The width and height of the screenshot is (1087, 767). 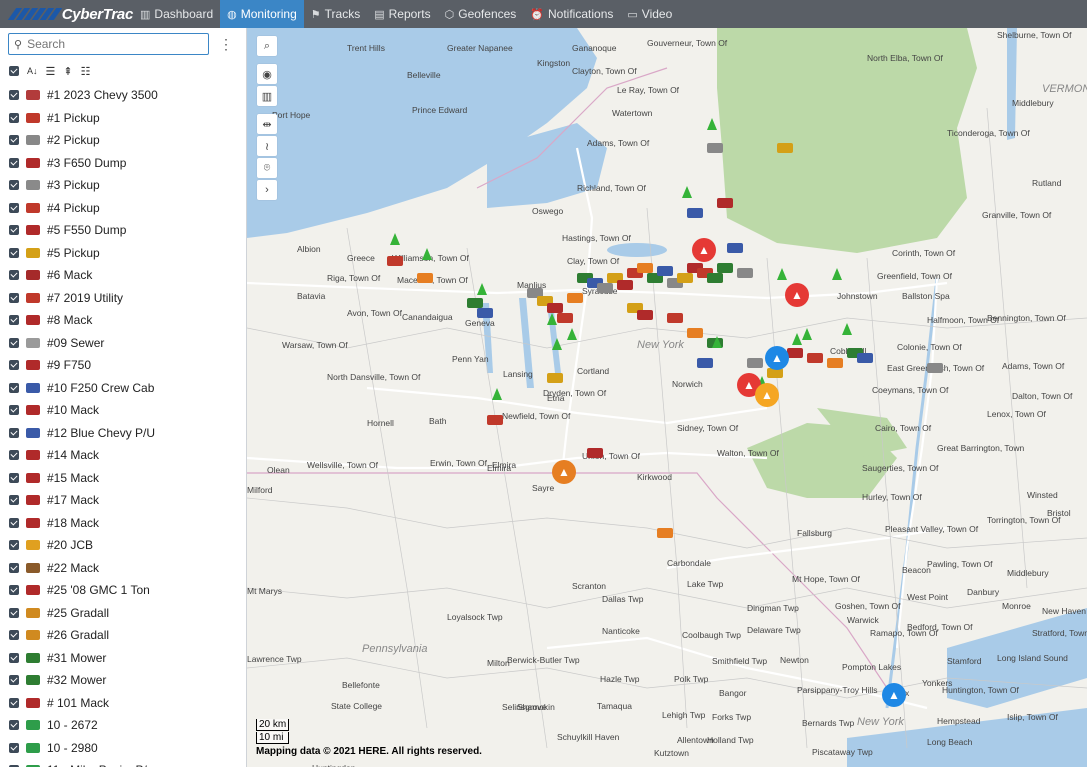 I want to click on expand-toolbar-icon: ›, so click(x=267, y=190).